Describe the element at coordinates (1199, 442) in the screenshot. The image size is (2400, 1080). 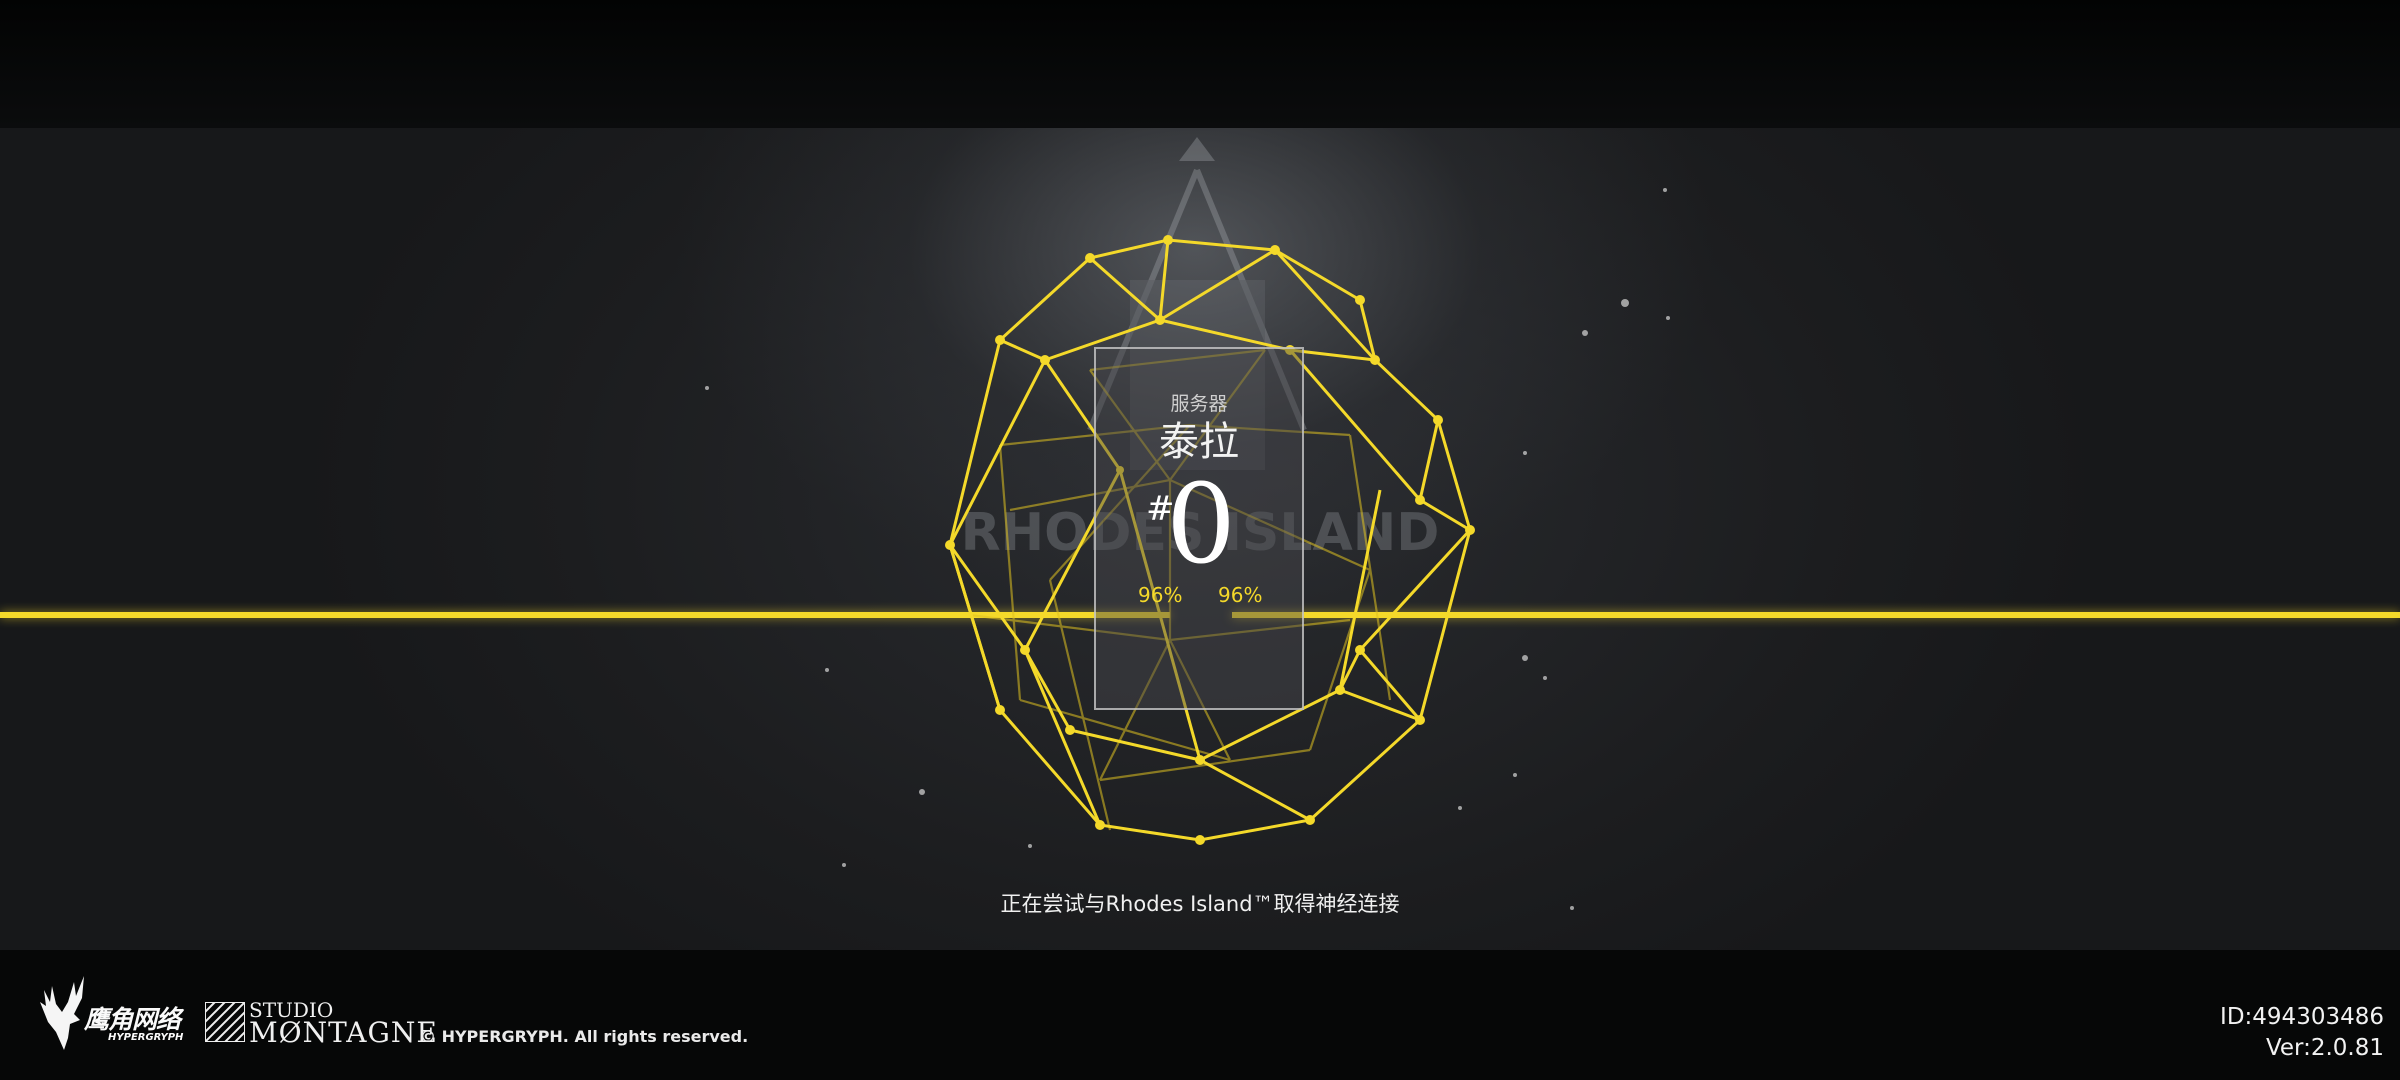
I see `server-name: 泰拉` at that location.